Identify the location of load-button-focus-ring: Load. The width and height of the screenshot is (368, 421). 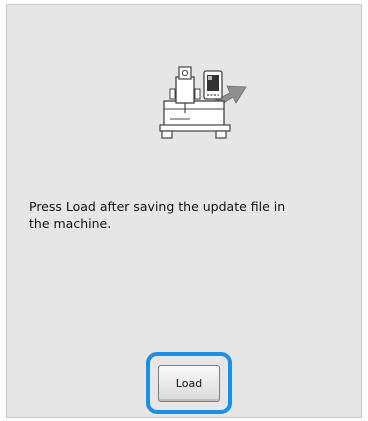
(189, 383).